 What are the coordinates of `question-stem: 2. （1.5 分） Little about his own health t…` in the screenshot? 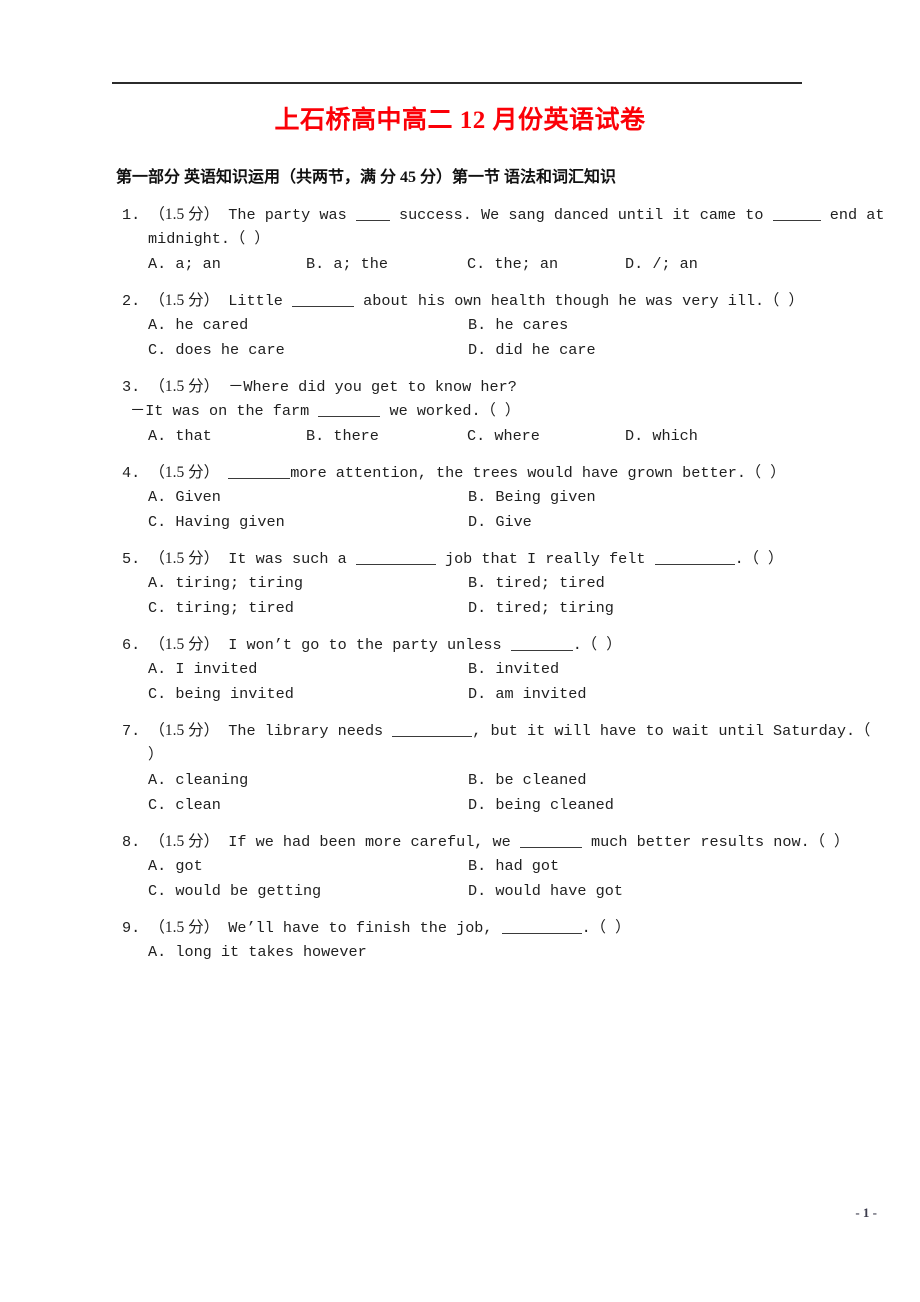 It's located at (460, 300).